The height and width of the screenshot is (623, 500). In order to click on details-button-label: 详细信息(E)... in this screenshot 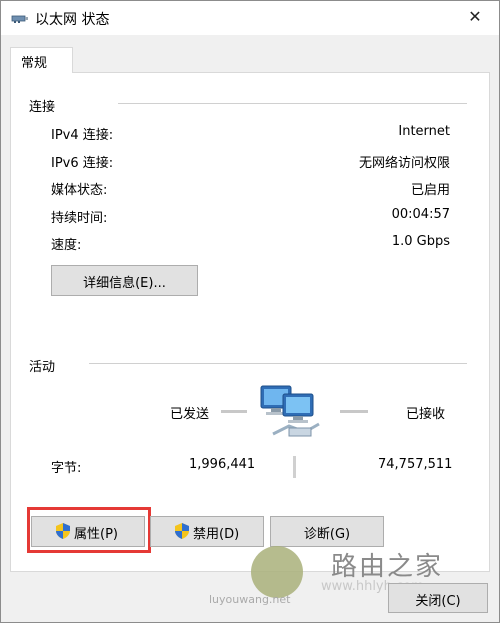, I will do `click(124, 283)`.